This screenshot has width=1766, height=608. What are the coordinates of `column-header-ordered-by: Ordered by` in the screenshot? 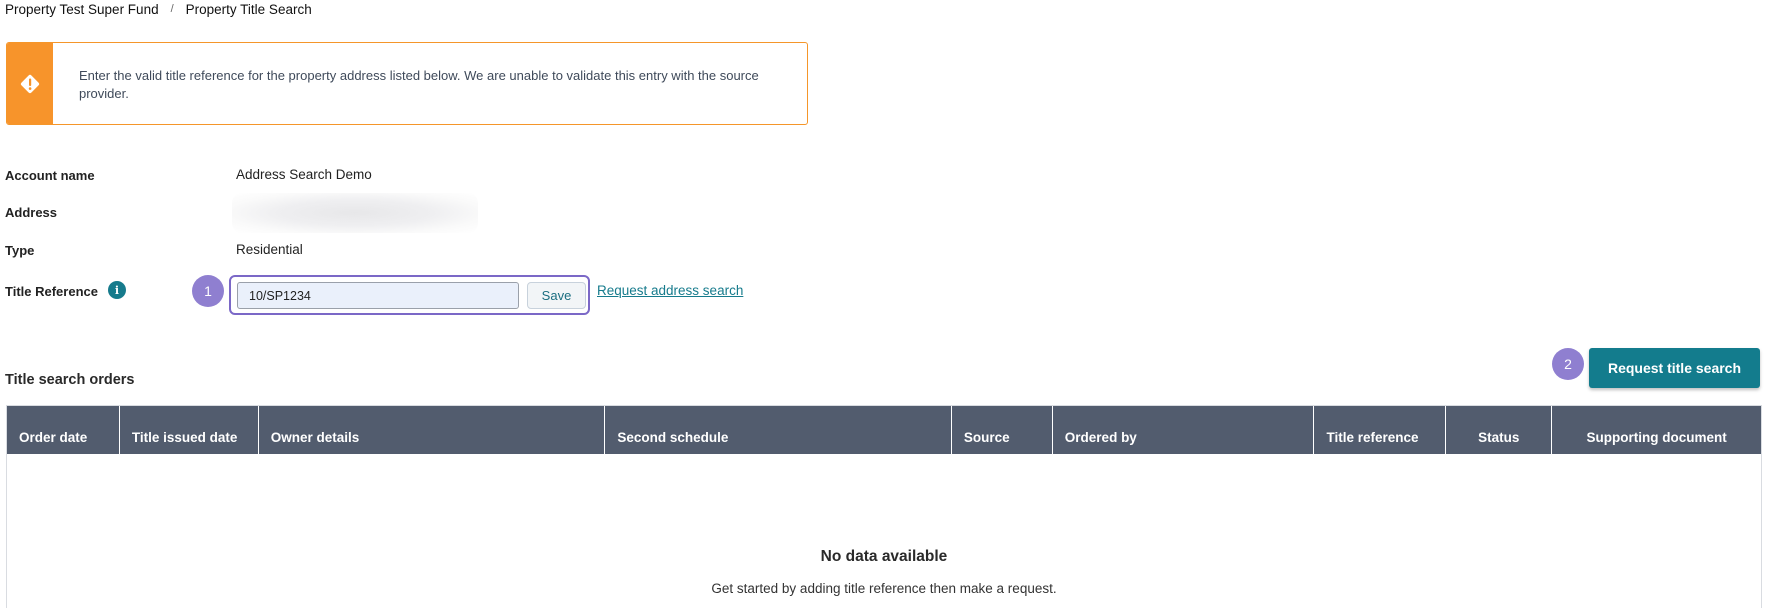 It's located at (1184, 430).